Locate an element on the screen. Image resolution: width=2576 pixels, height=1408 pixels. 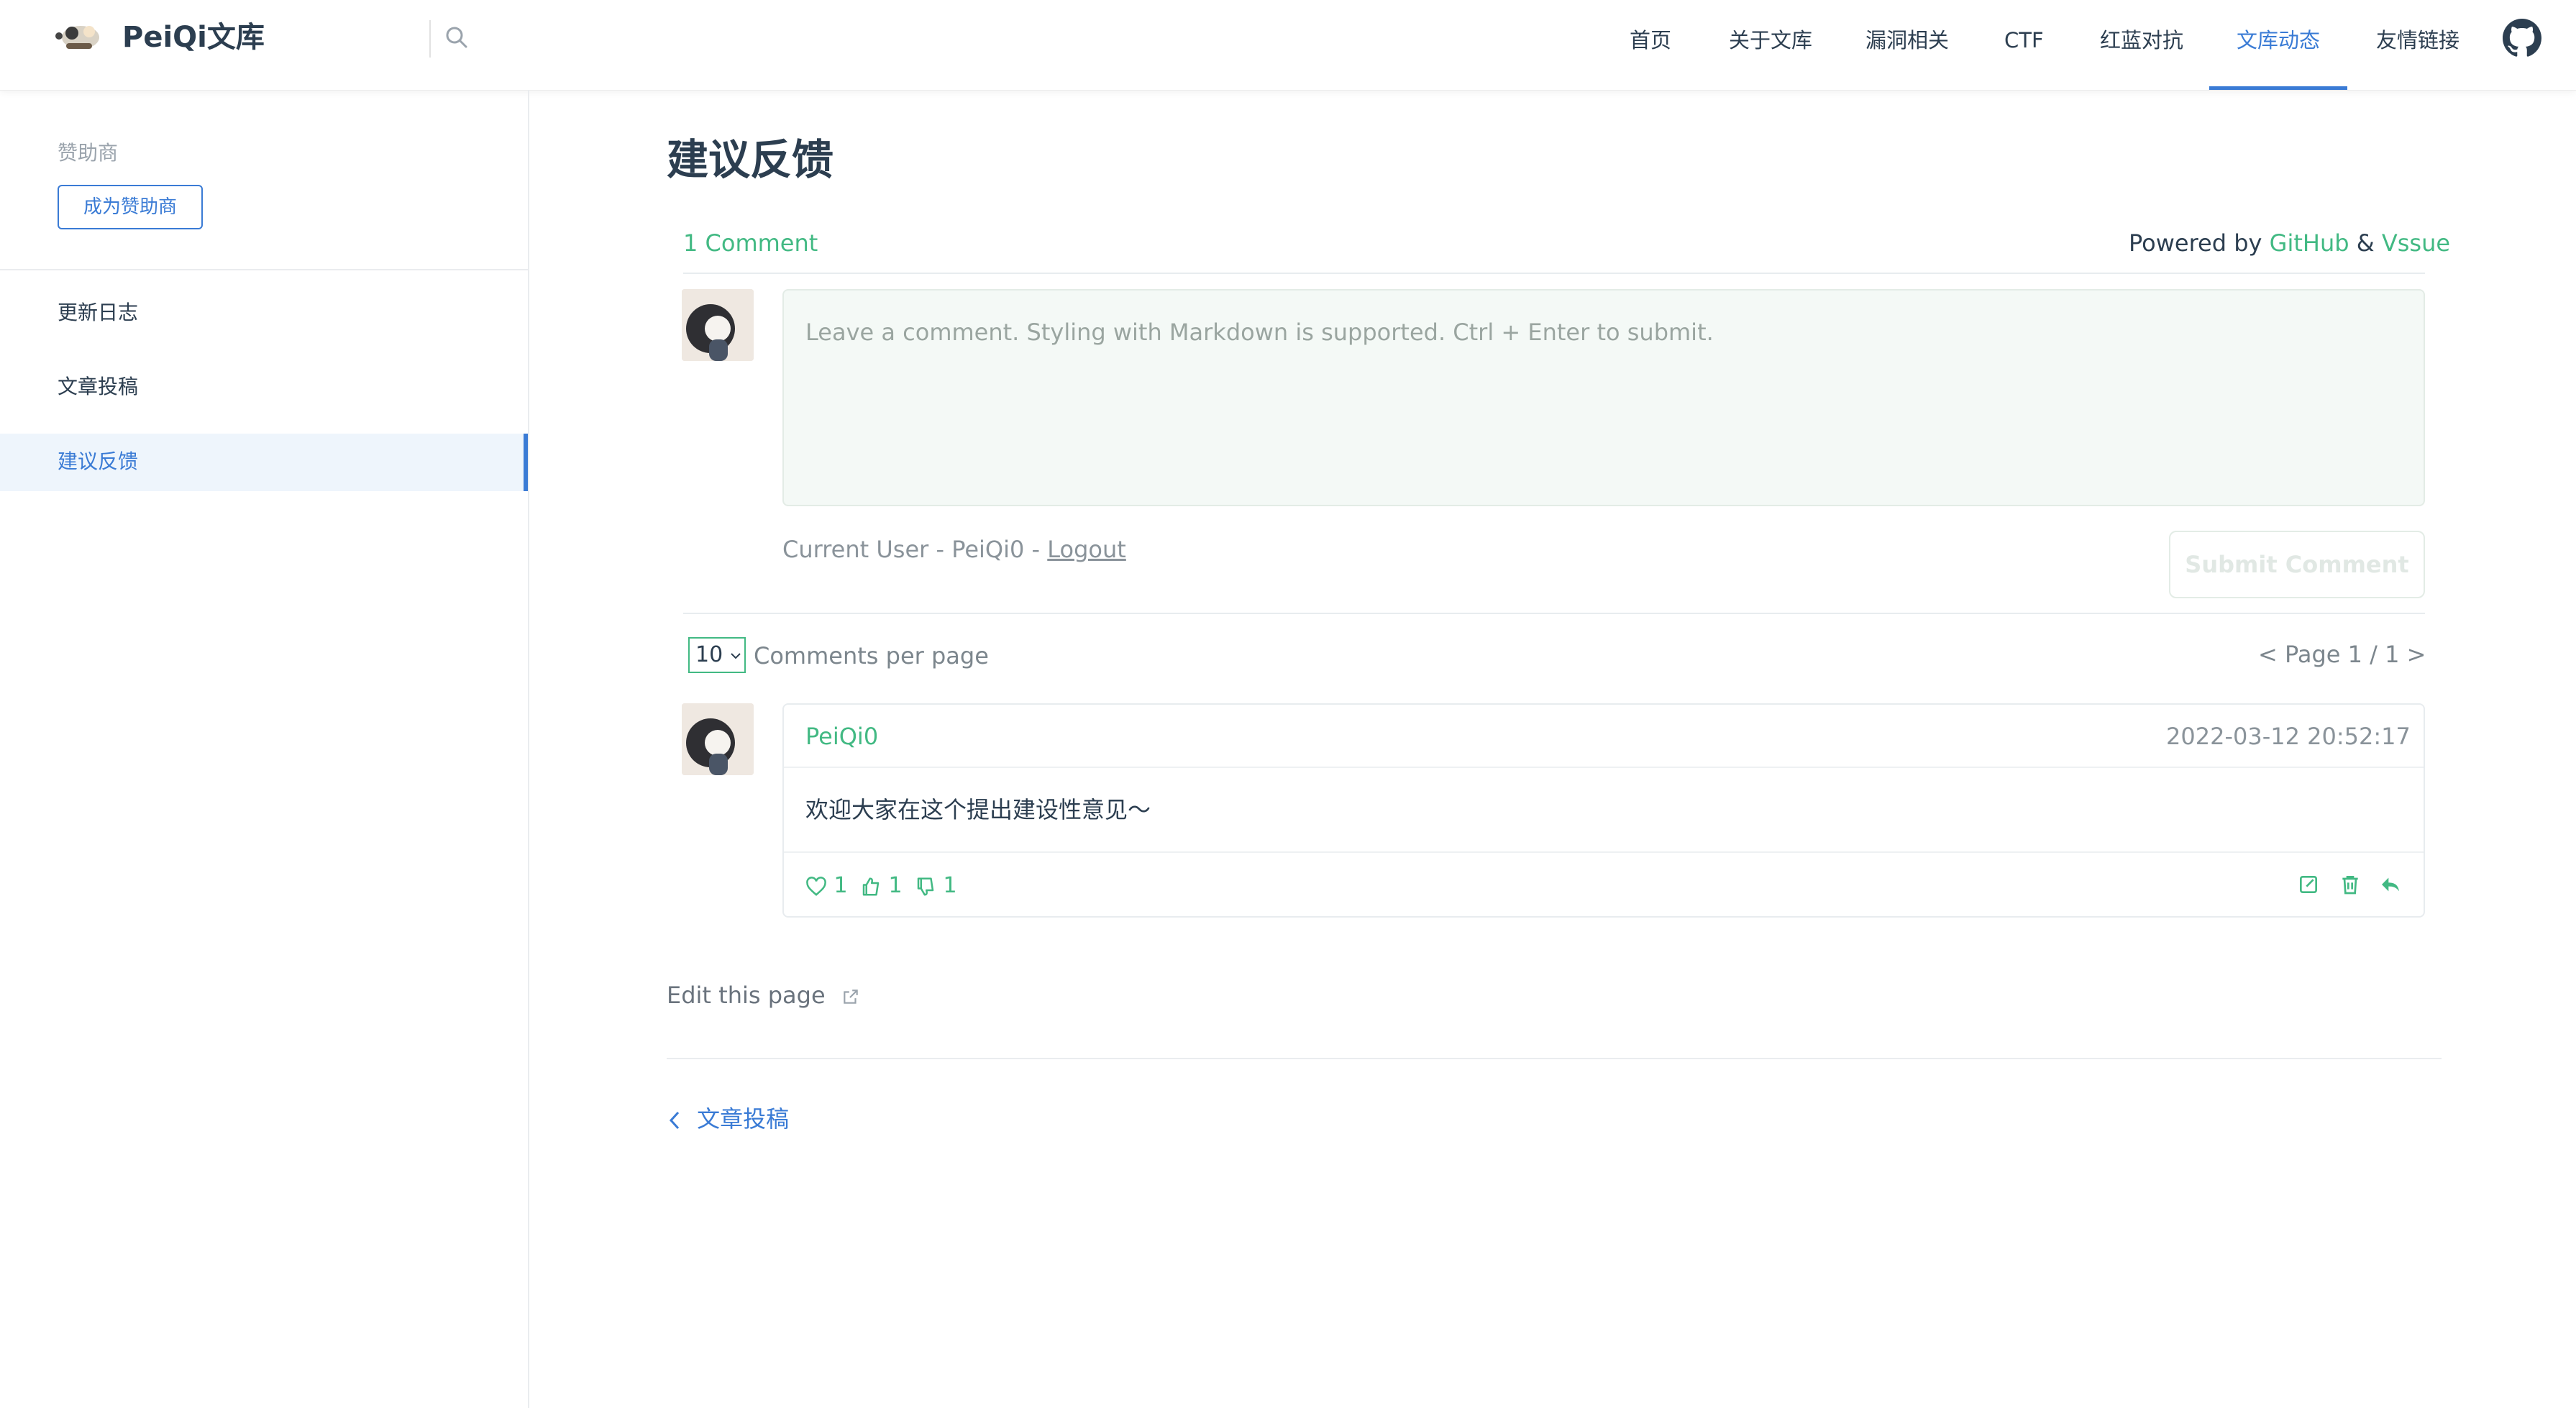
thumbs-up-icon is located at coordinates (871, 886).